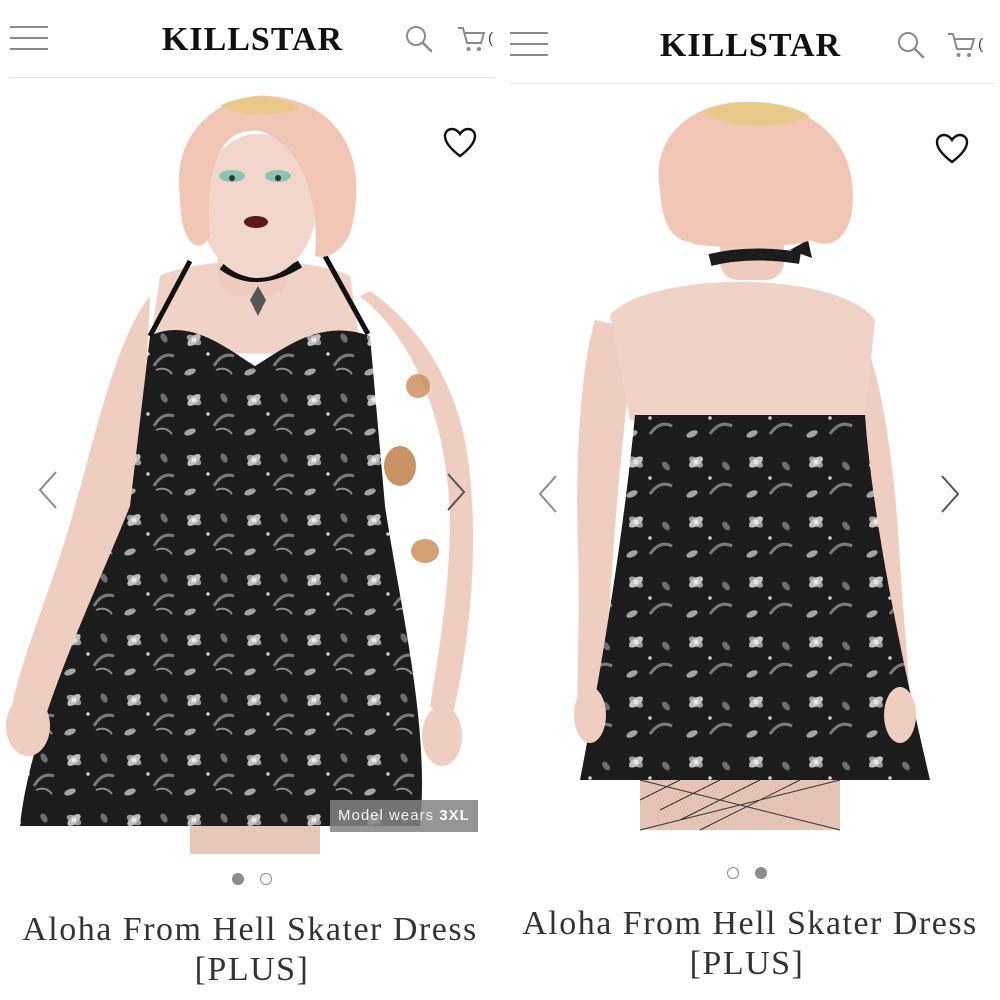 The height and width of the screenshot is (1000, 1000). Describe the element at coordinates (386, 815) in the screenshot. I see `model-size-label: Model wears` at that location.